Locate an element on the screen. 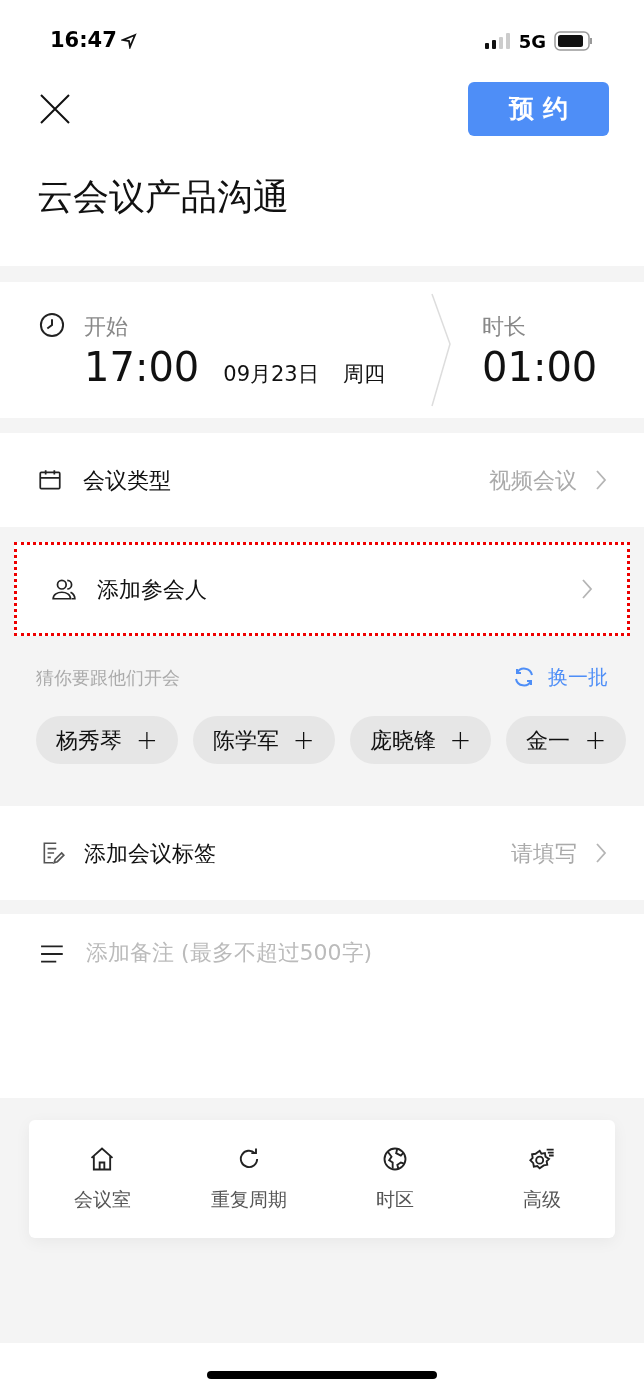 The image size is (644, 1391). toolbar-item: 会议室 is located at coordinates (102, 1179).